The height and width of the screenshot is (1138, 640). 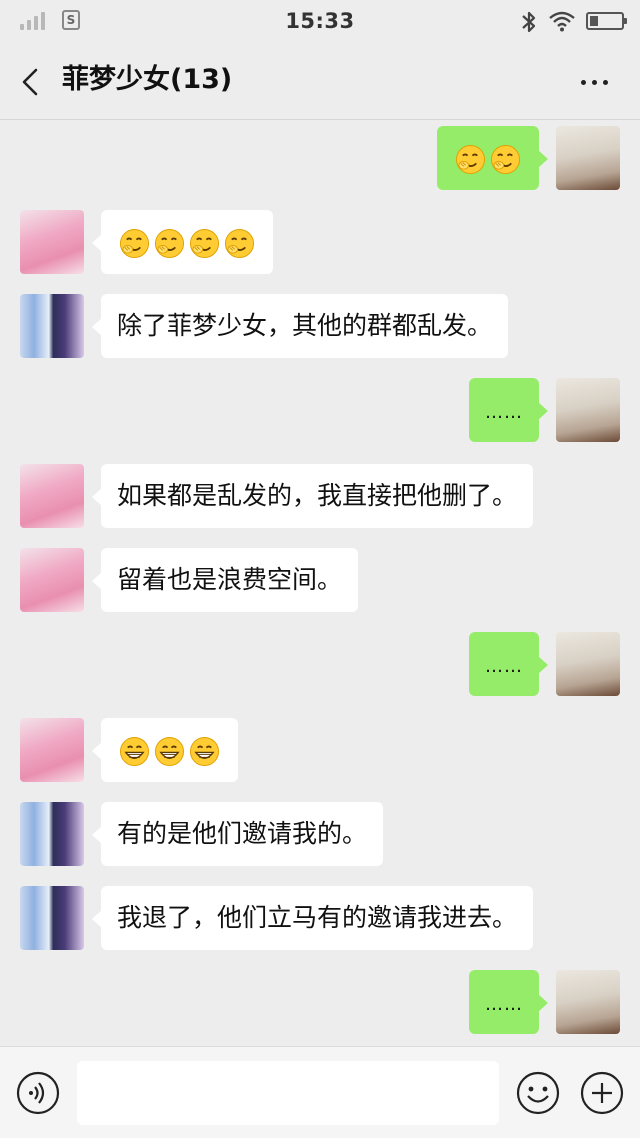 What do you see at coordinates (317, 495) in the screenshot?
I see `message-text: 如果都是乱发的，我直接把他删了。` at bounding box center [317, 495].